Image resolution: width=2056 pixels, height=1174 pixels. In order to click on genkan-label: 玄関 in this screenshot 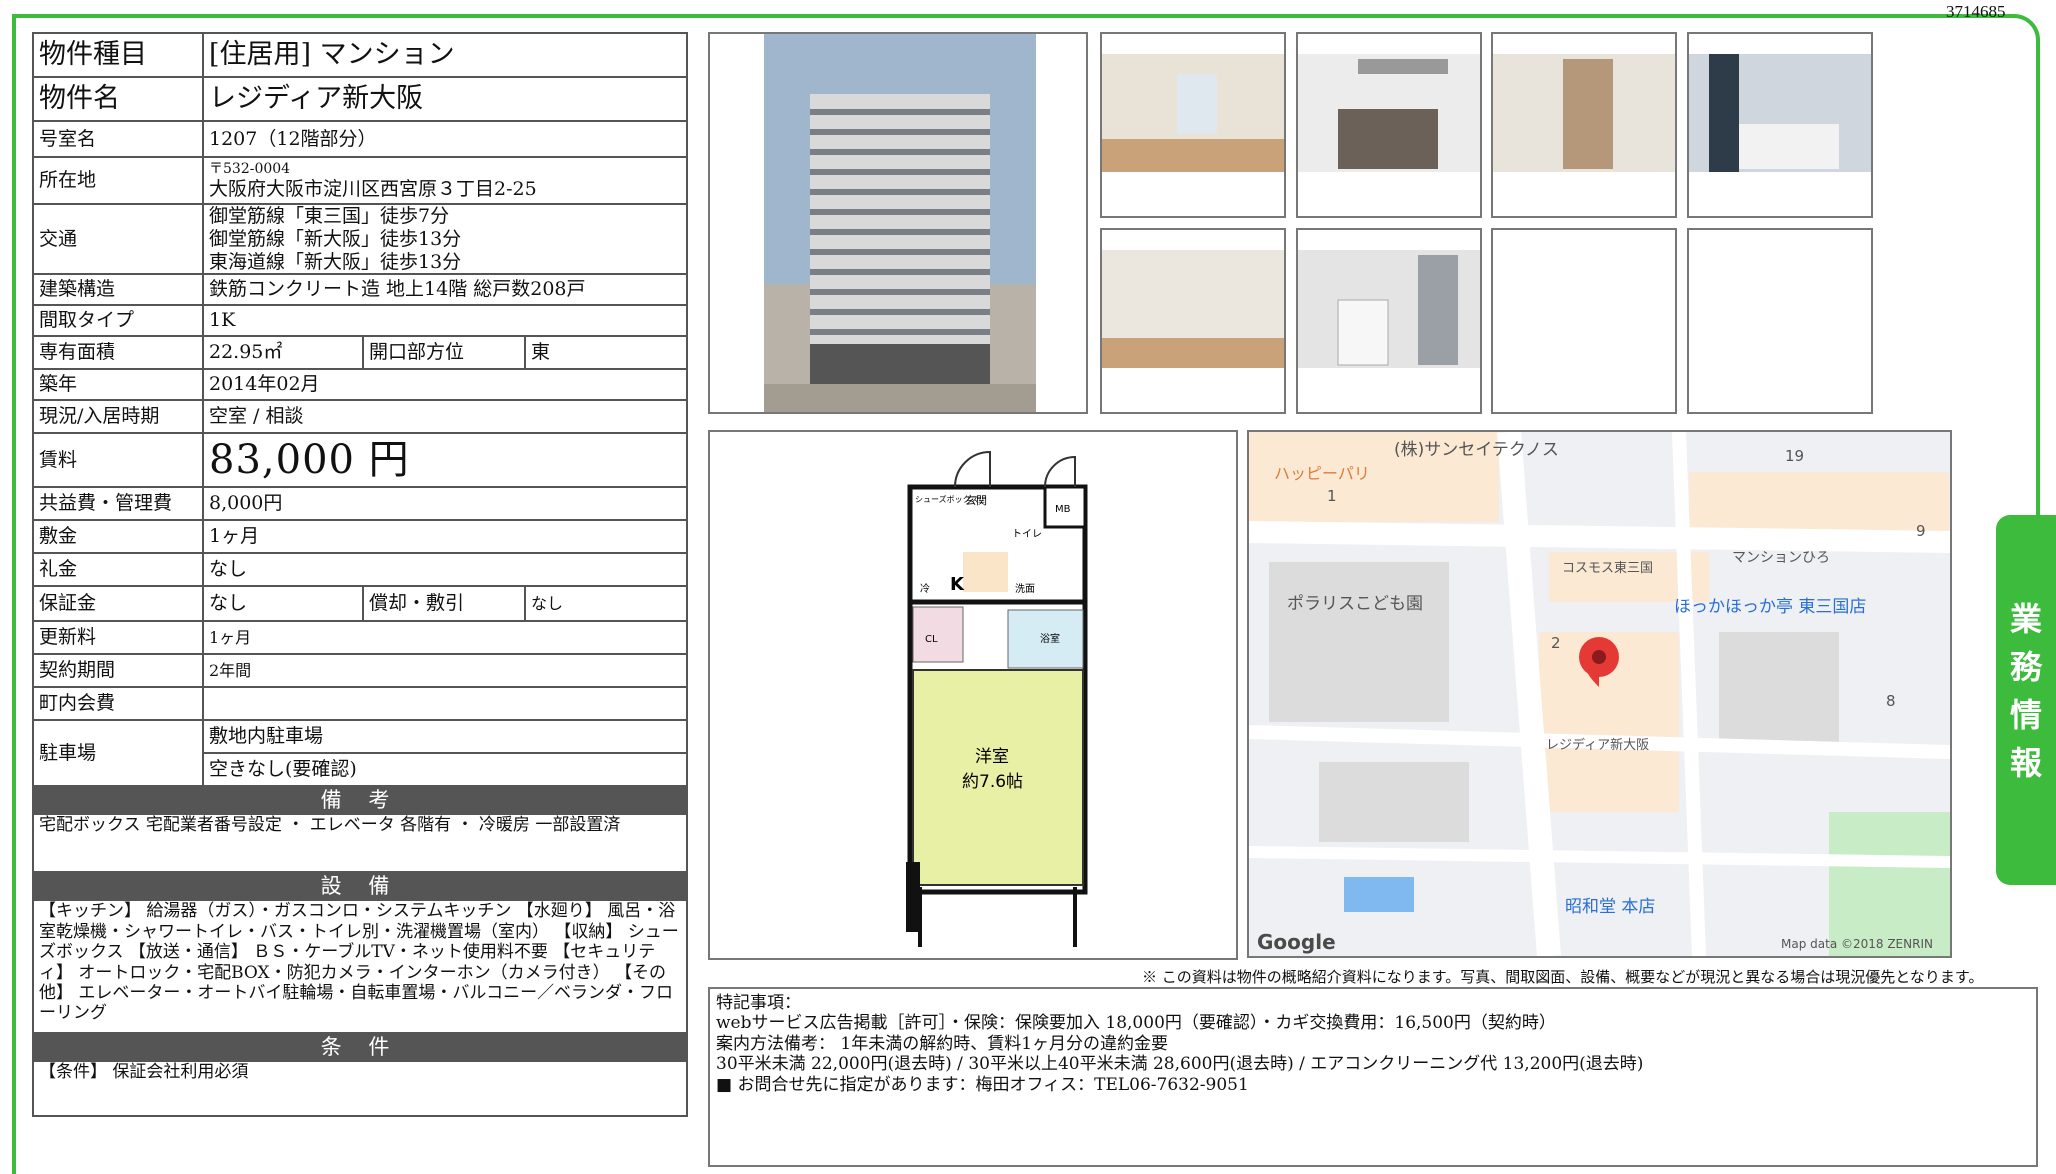, I will do `click(976, 500)`.